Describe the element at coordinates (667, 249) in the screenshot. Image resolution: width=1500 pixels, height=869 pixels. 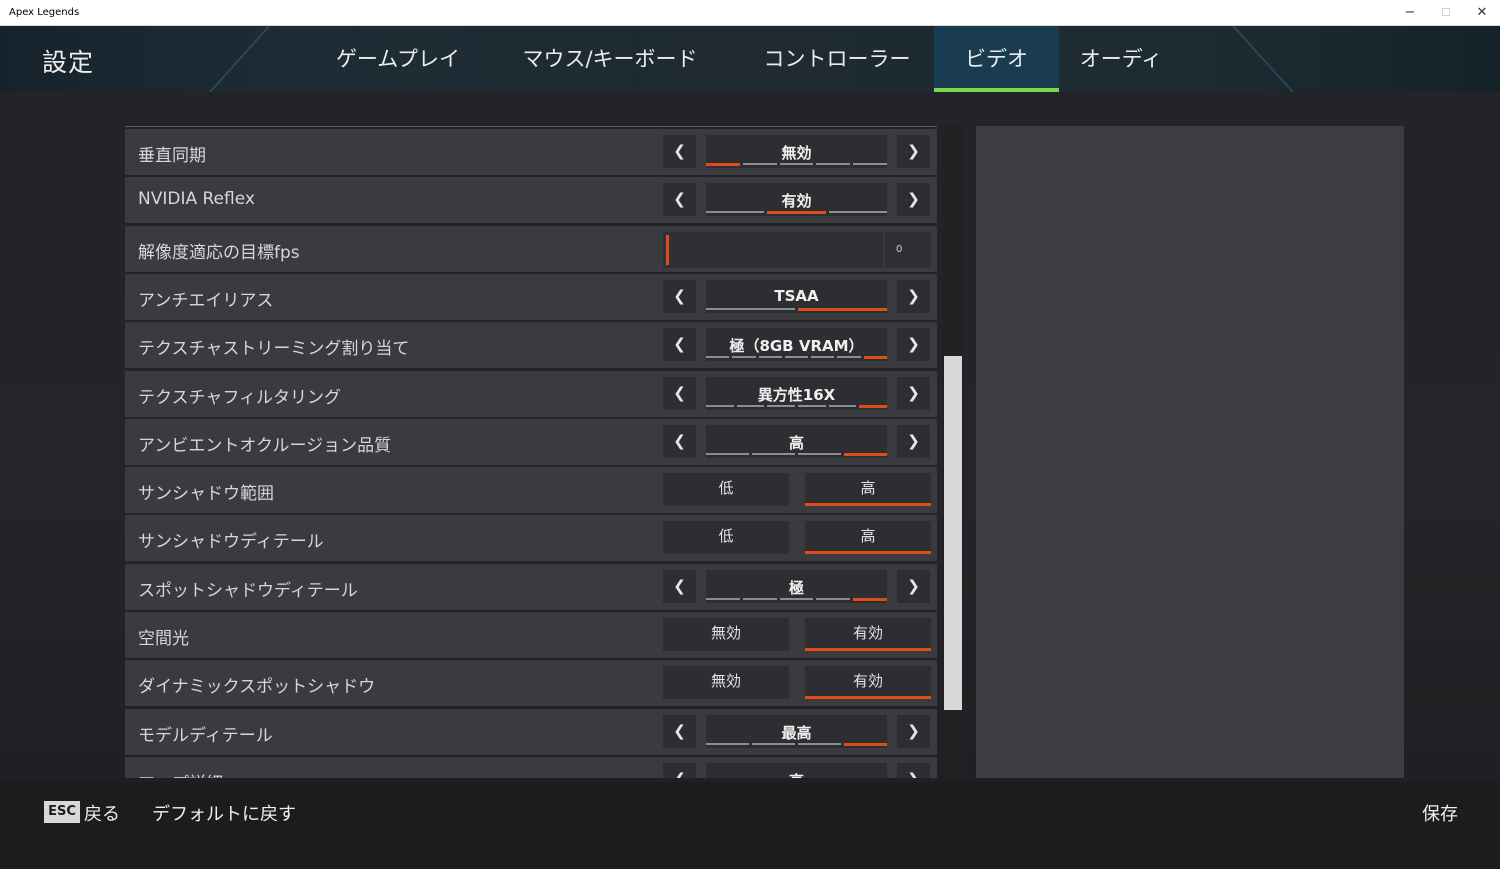
I see `slider-handle` at that location.